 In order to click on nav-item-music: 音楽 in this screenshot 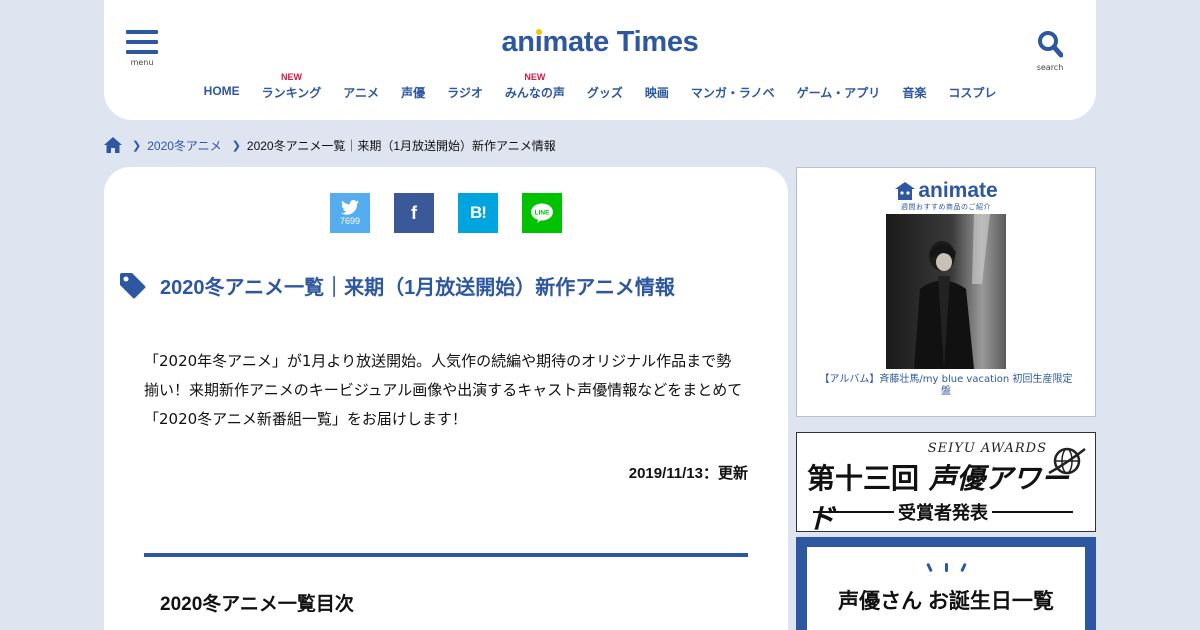, I will do `click(914, 85)`.